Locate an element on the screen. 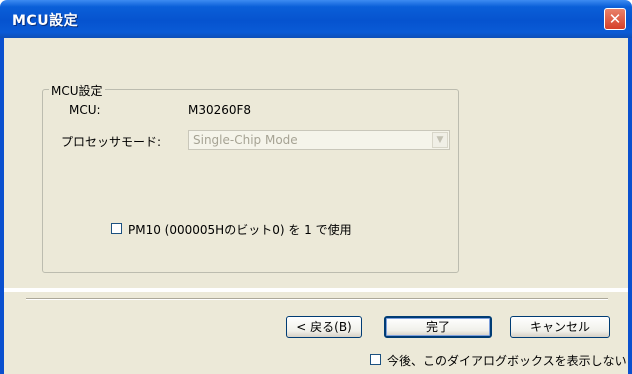 This screenshot has height=374, width=632. processor-mode-label: プロセッサモード: is located at coordinates (111, 142).